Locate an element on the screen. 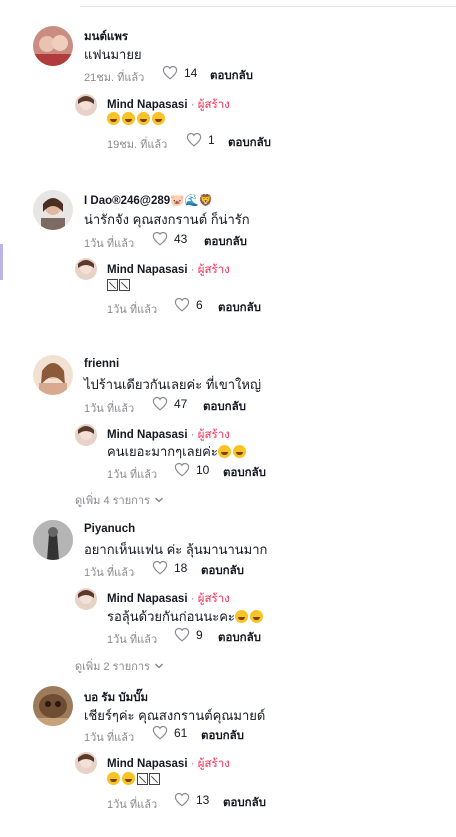  comment-text: ไปร้านเดียวกันเลยค่ะ ที่เขาใหญ่ is located at coordinates (173, 384).